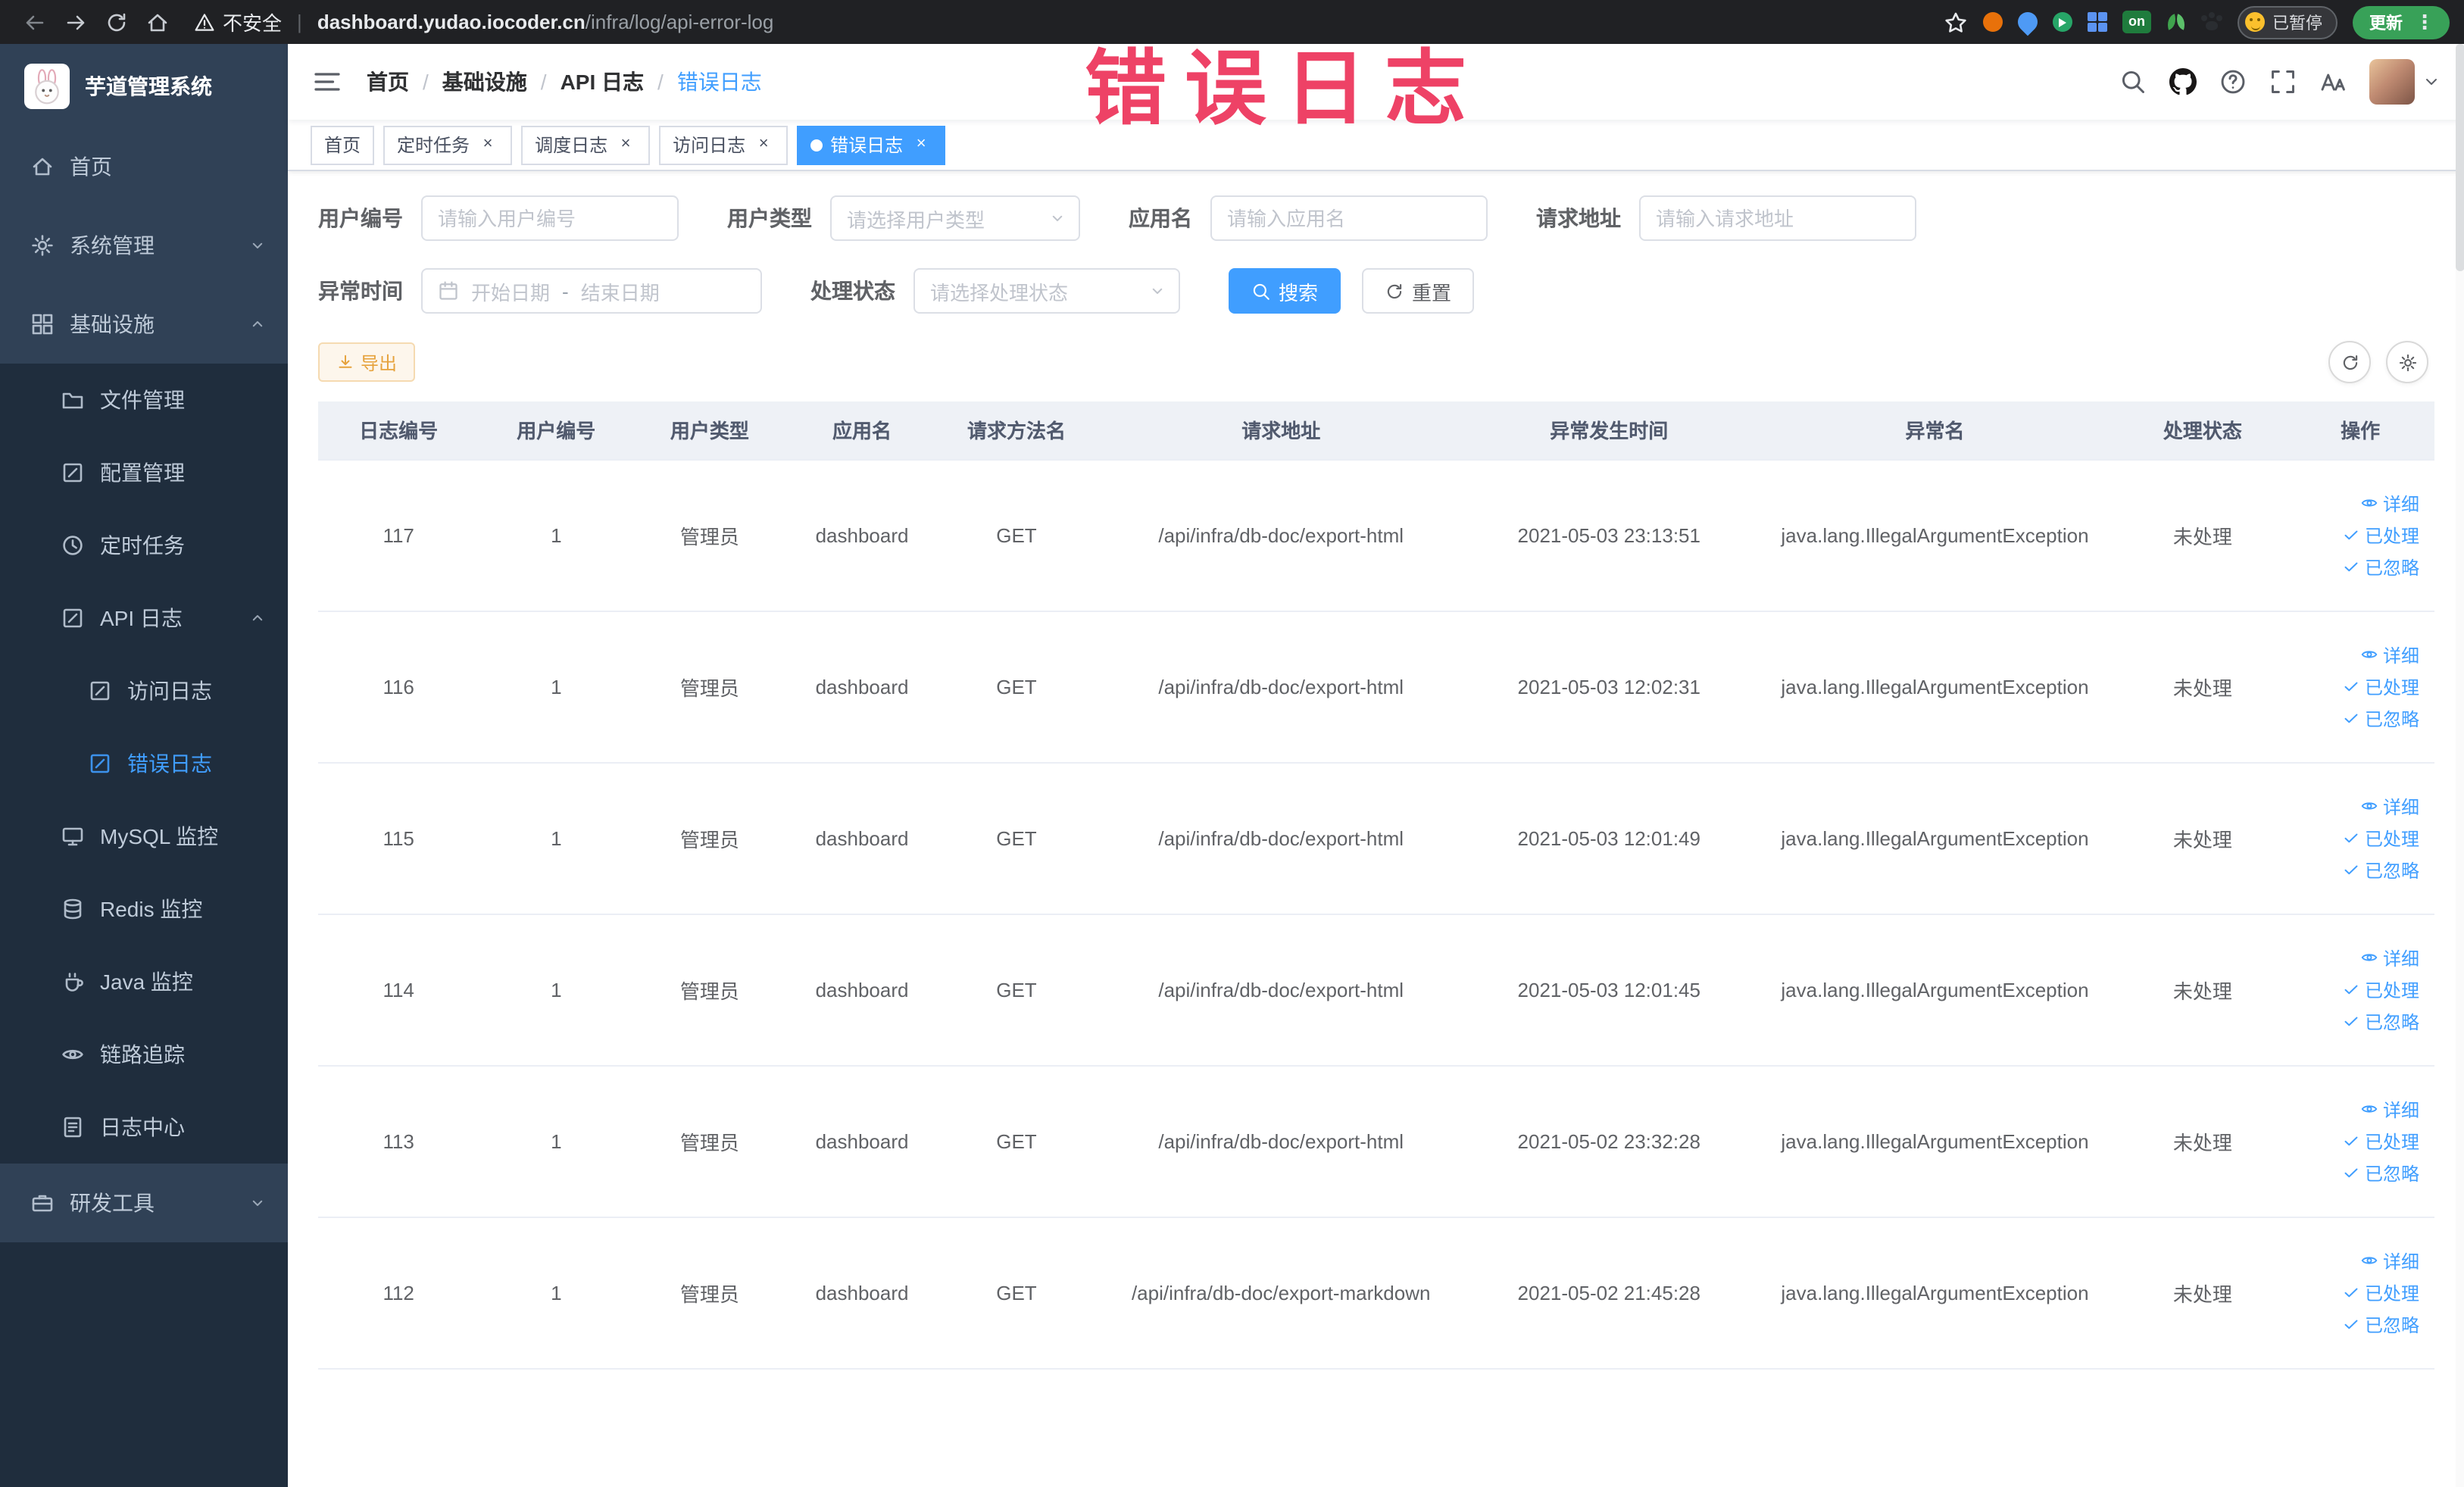  Describe the element at coordinates (116, 22) in the screenshot. I see `browser-reload-icon` at that location.